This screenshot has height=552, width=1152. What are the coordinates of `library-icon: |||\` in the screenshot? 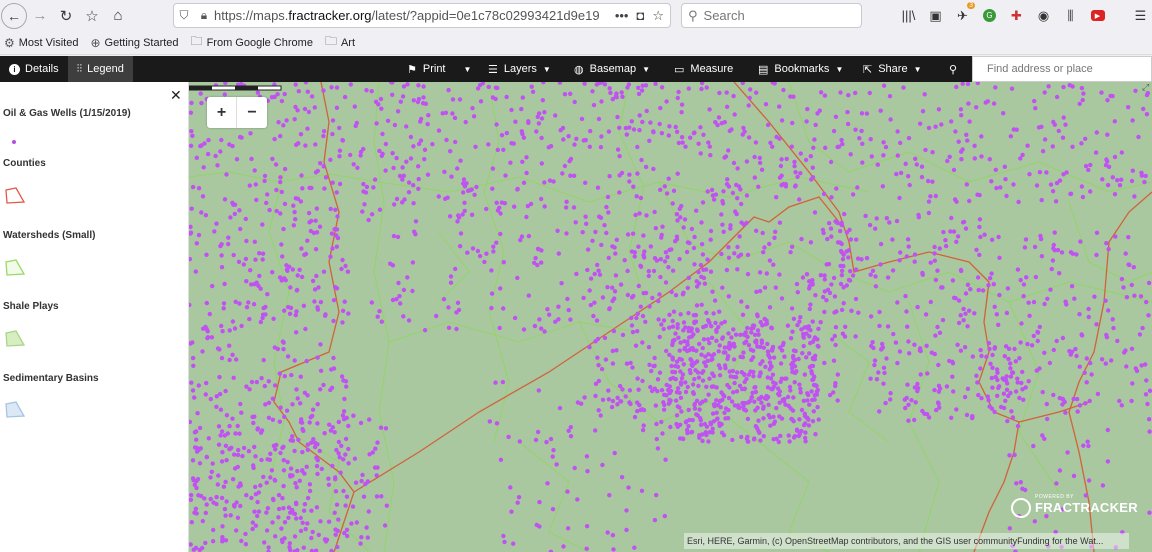 It's located at (908, 15).